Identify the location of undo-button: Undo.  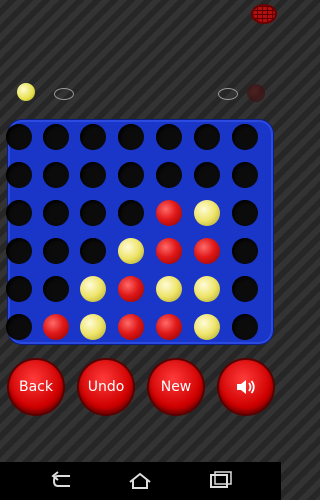
(106, 387).